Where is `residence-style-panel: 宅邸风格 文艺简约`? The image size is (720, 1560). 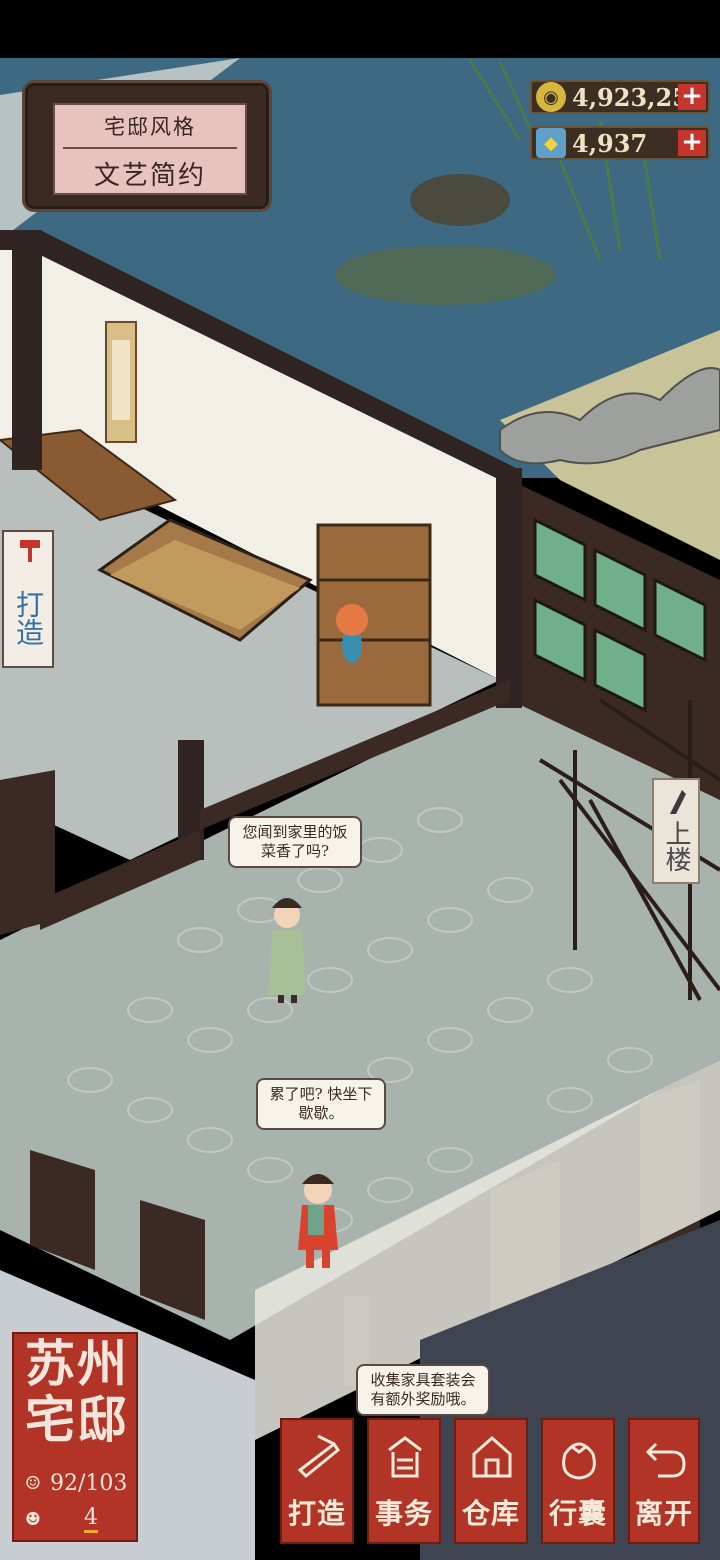 residence-style-panel: 宅邸风格 文艺简约 is located at coordinates (147, 146).